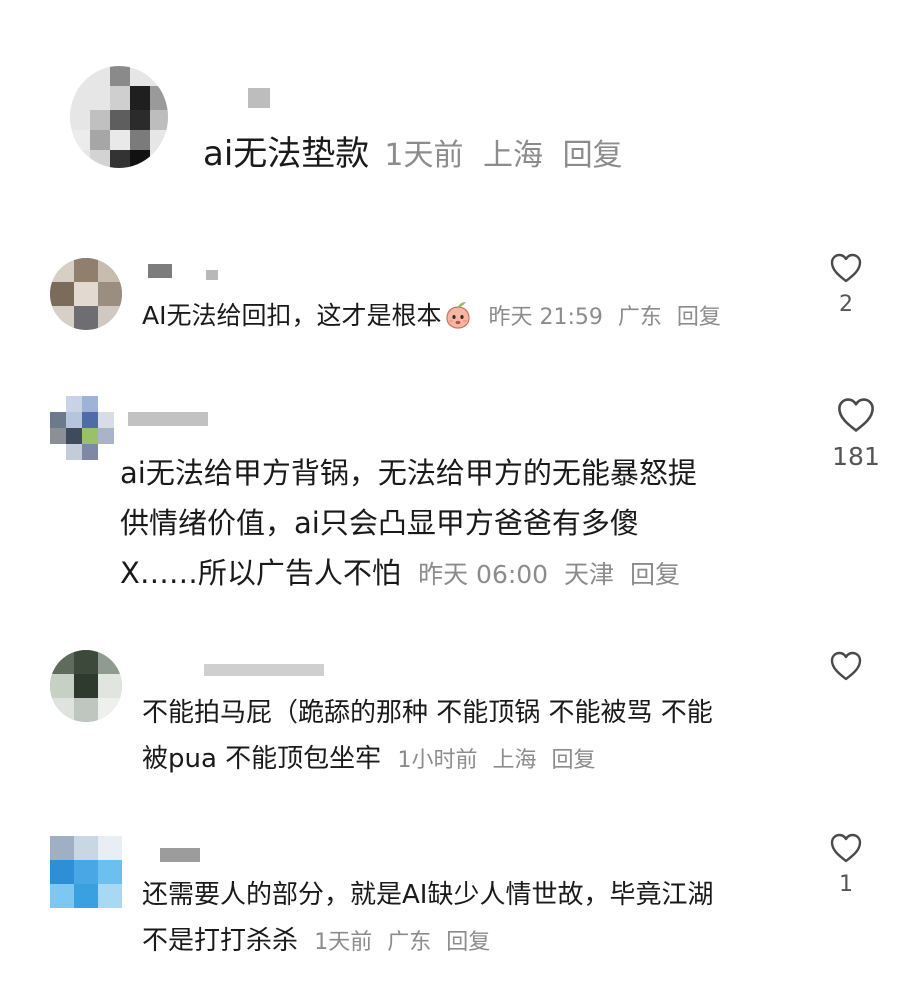 This screenshot has width=909, height=988. What do you see at coordinates (856, 433) in the screenshot?
I see `like-button: 181` at bounding box center [856, 433].